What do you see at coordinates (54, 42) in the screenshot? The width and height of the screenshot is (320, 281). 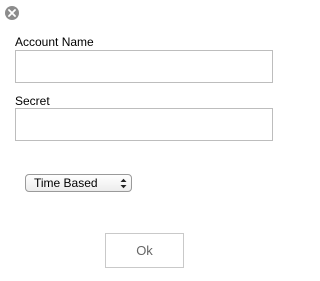 I see `account-name-label: Account Name` at bounding box center [54, 42].